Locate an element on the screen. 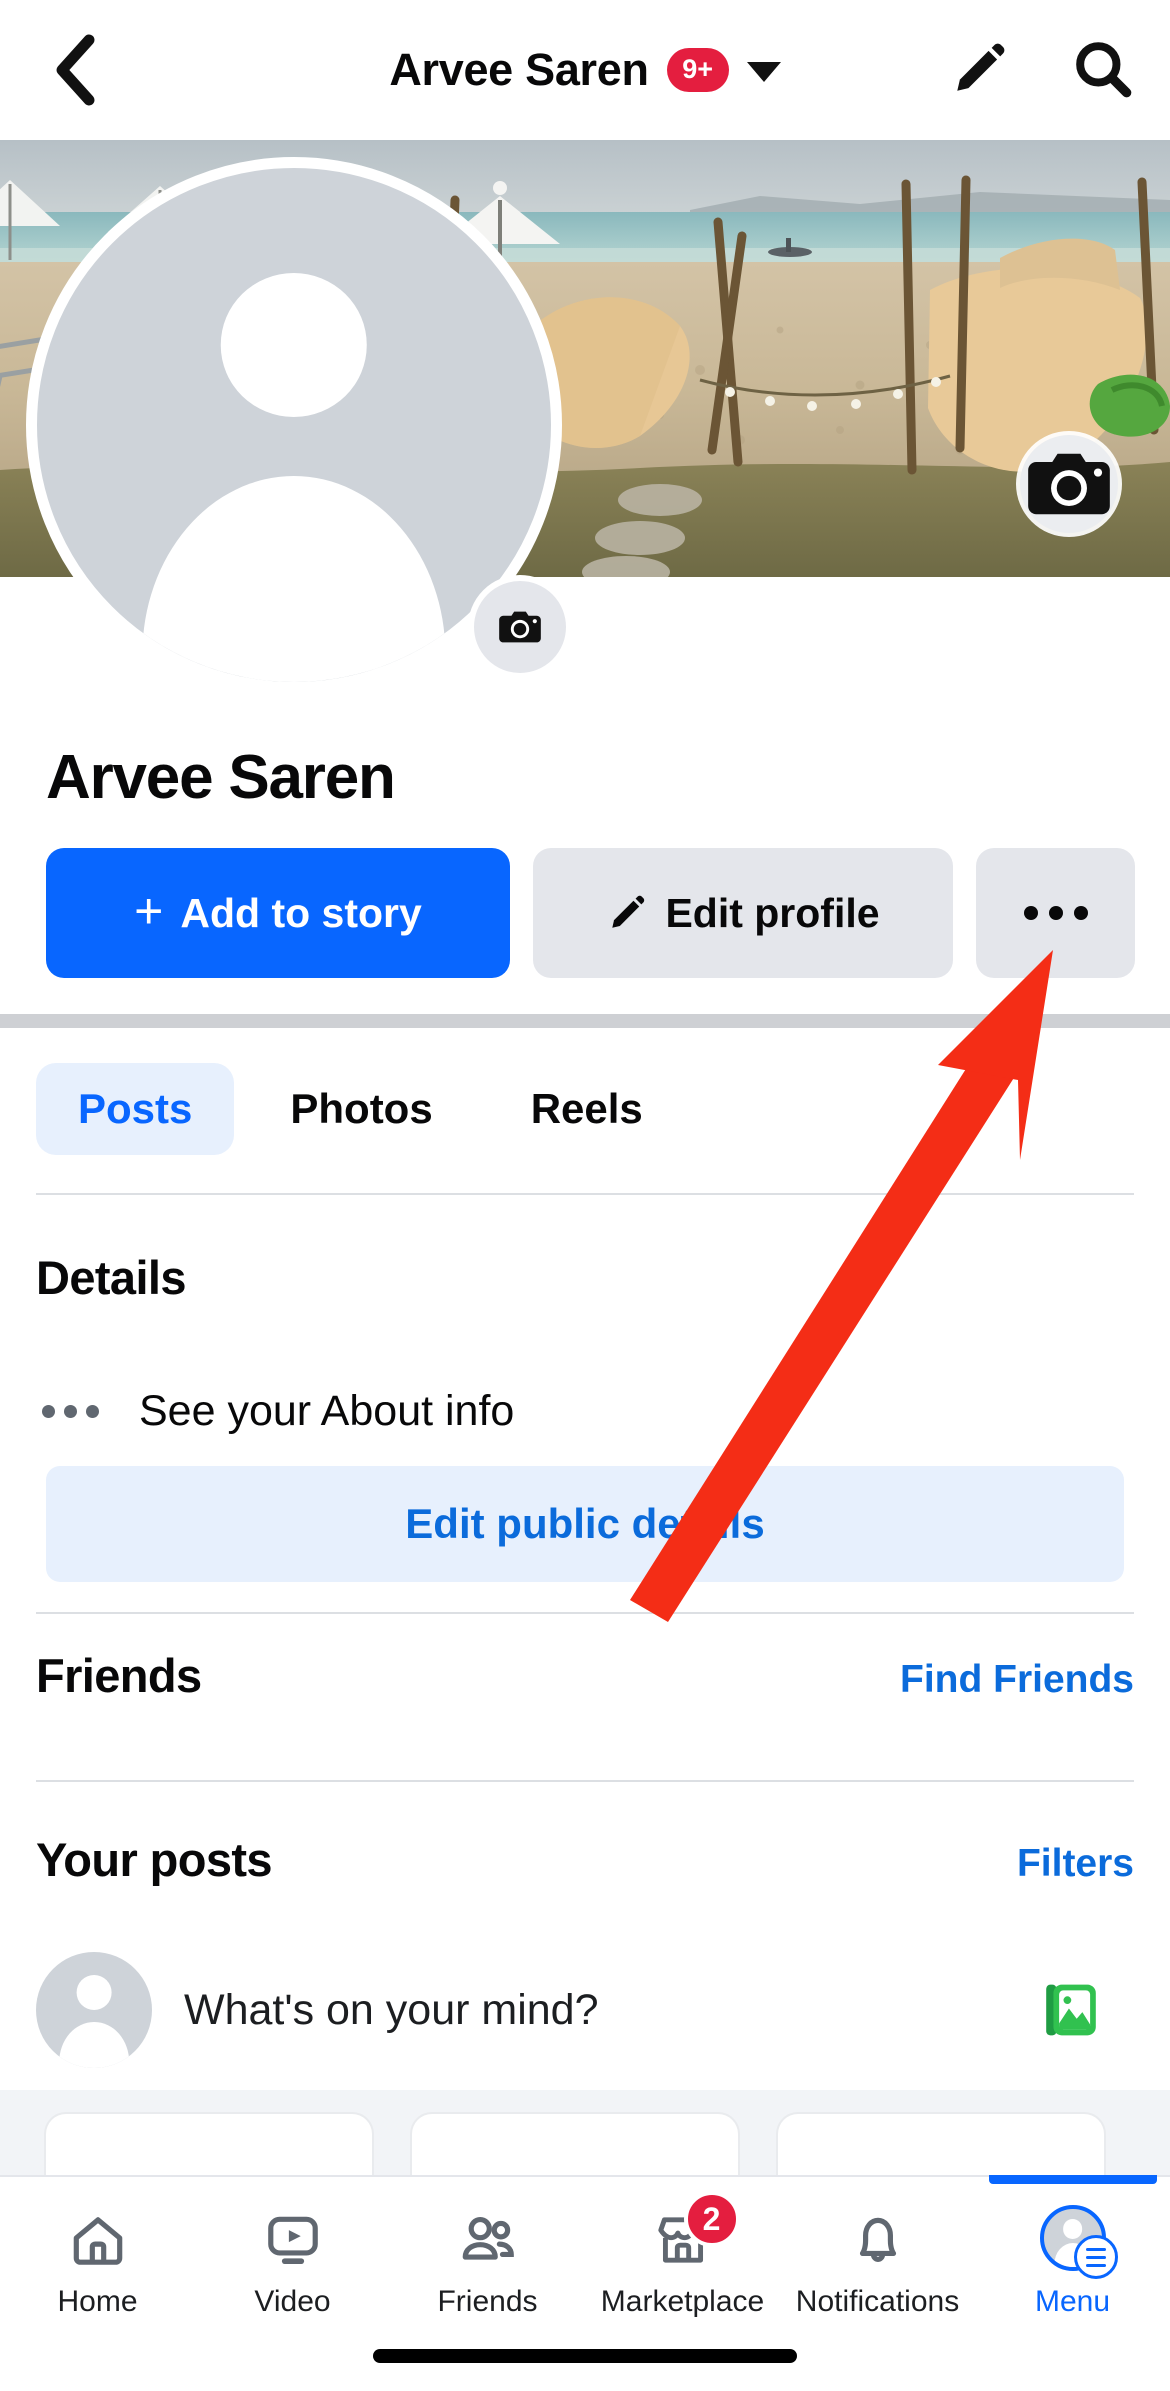 Image resolution: width=1170 pixels, height=2391 pixels. details-bottom-divider is located at coordinates (585, 1613).